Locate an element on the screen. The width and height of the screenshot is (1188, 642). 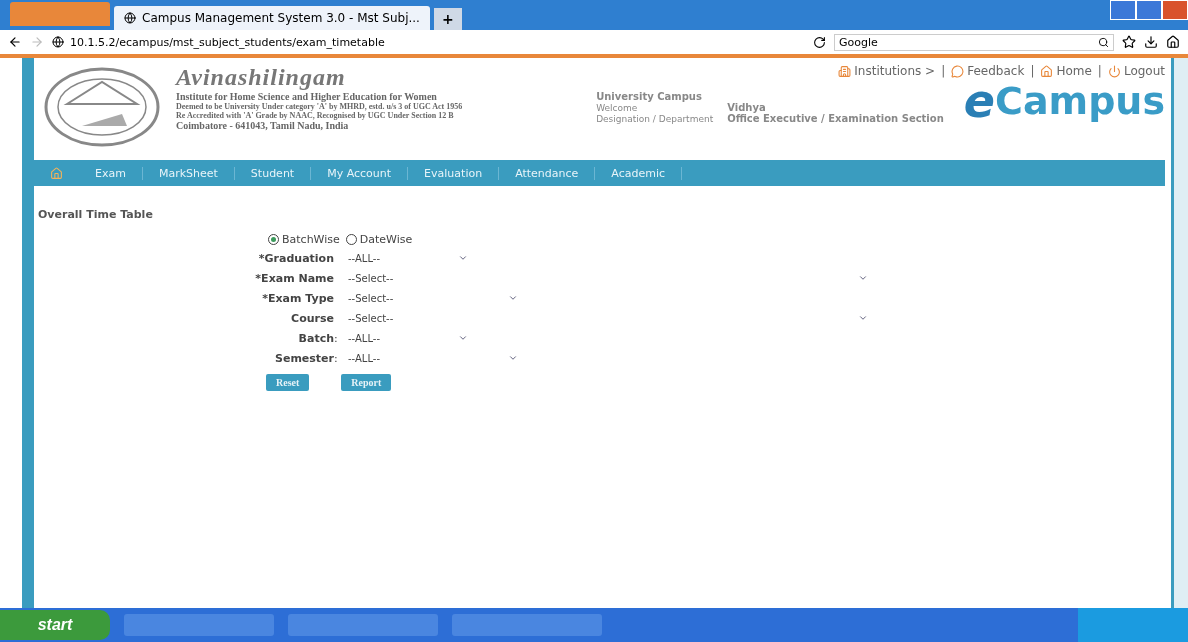
accreditation-text: Deemed to be University Under category 'A' by MHRD, estd. u/s 3 of UGC Act 1956 is located at coordinates (319, 106).